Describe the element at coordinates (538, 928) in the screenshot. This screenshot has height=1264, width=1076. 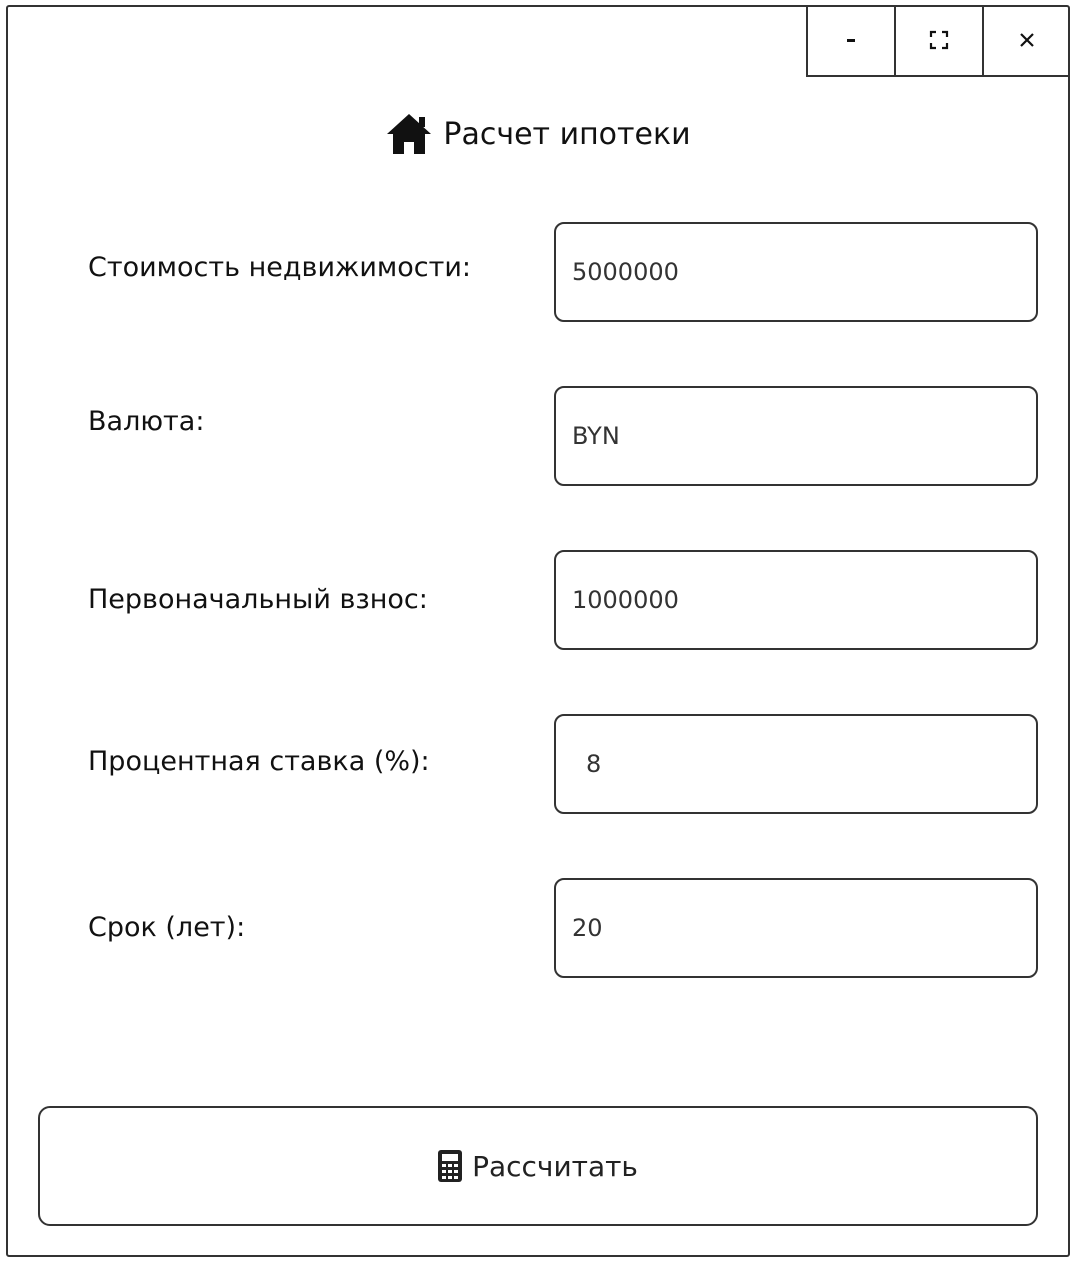
I see `field-row-term: Срок (лет): 20` at that location.